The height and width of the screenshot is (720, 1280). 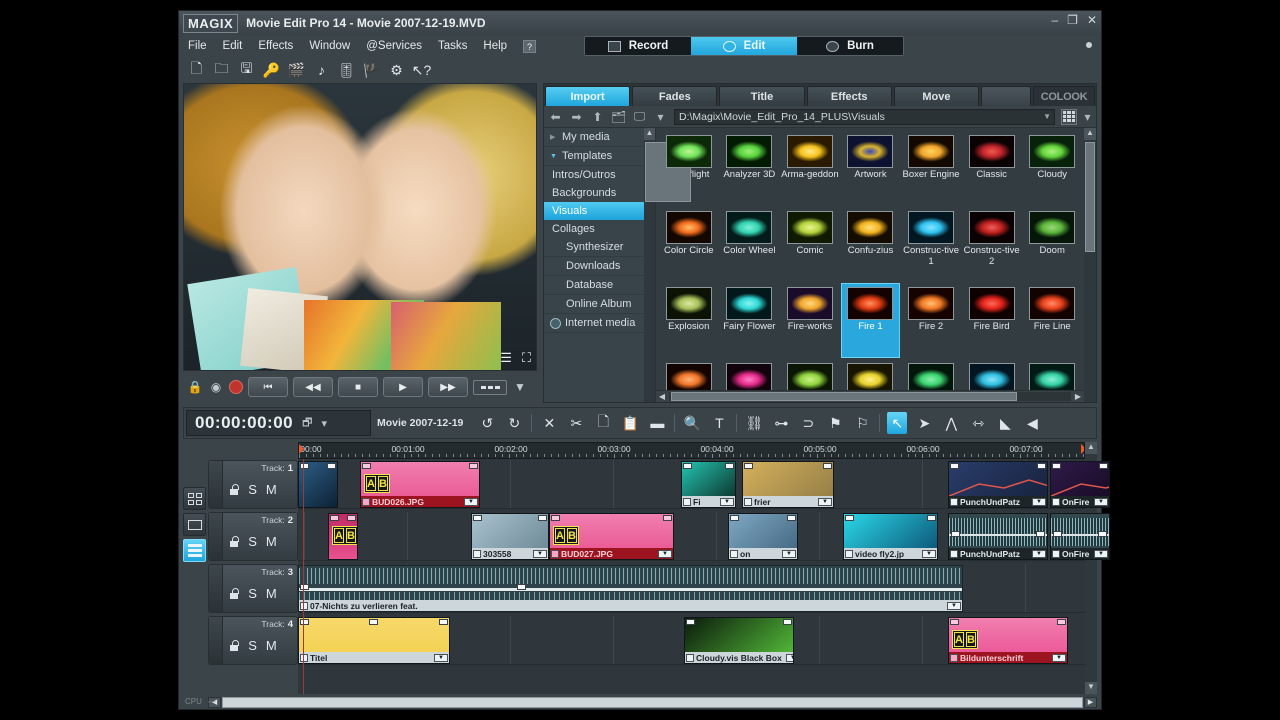 What do you see at coordinates (221, 70) in the screenshot?
I see `open-project-icon: 🗀` at bounding box center [221, 70].